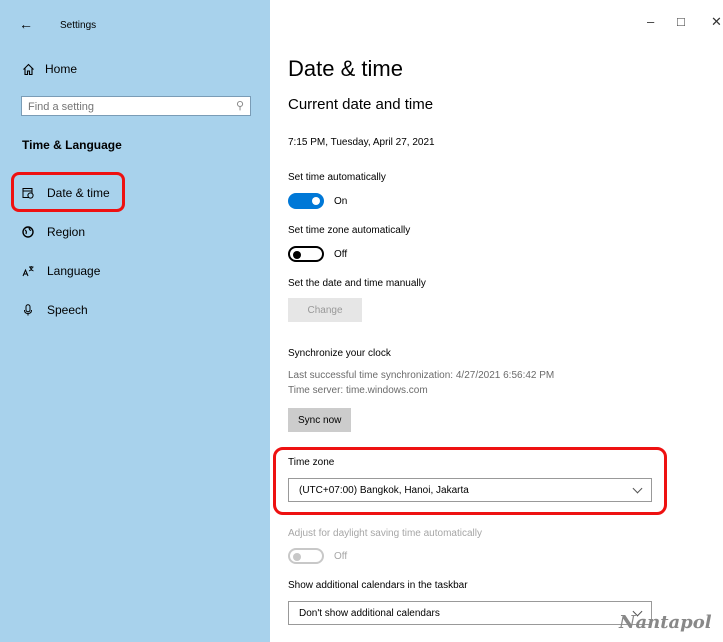 The image size is (723, 642). Describe the element at coordinates (28, 232) in the screenshot. I see `globe-icon` at that location.